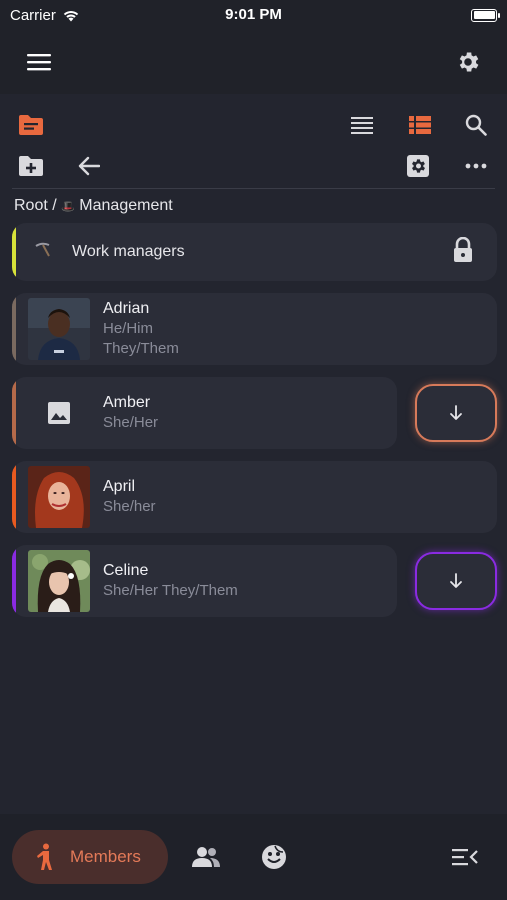 The width and height of the screenshot is (507, 900). Describe the element at coordinates (46, 252) in the screenshot. I see `pickaxe-icon` at that location.